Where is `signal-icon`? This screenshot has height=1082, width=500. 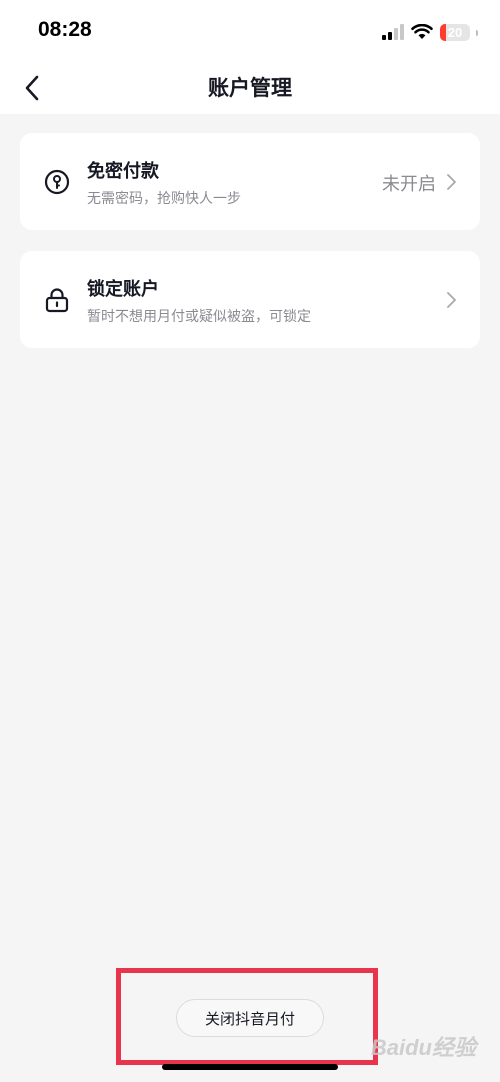
signal-icon is located at coordinates (393, 32).